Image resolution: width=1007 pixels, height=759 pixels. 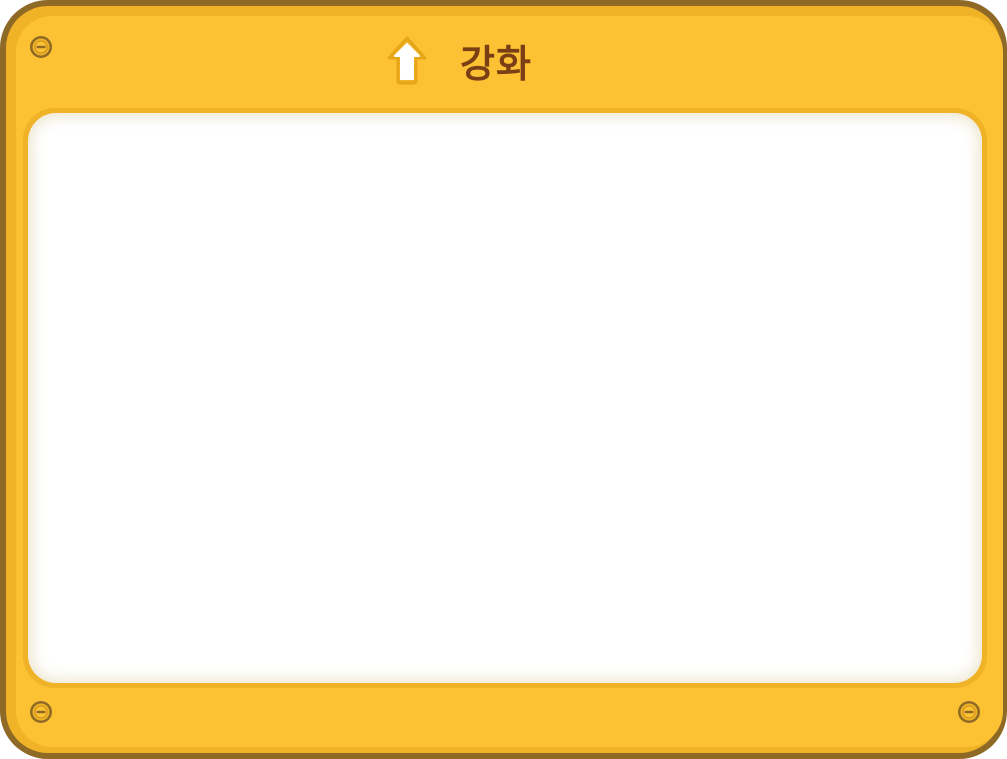 What do you see at coordinates (496, 63) in the screenshot?
I see `window-title: 강화` at bounding box center [496, 63].